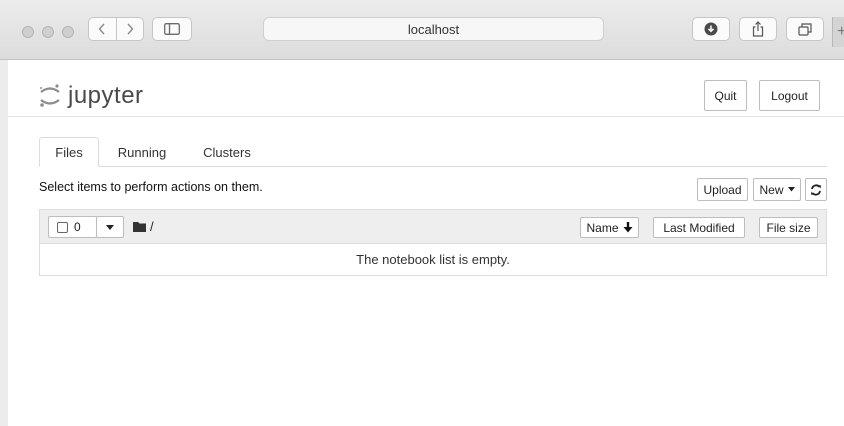  I want to click on refresh-icon, so click(816, 189).